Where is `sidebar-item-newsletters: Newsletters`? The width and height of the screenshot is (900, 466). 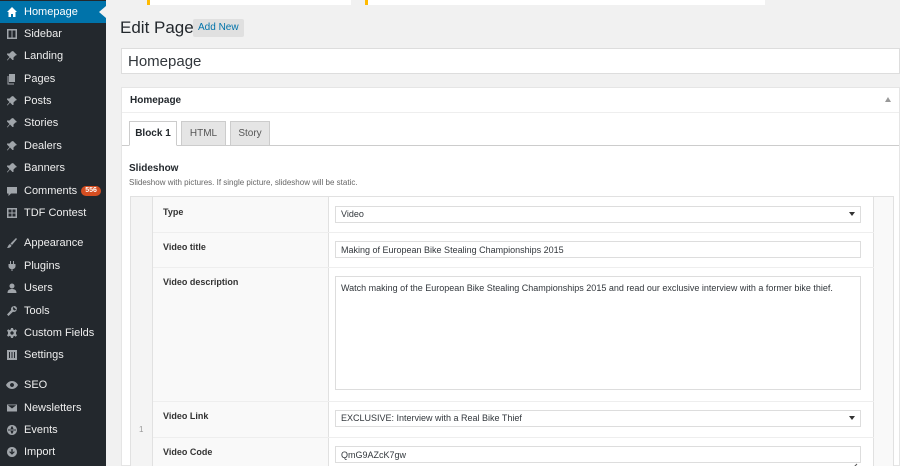
sidebar-item-newsletters: Newsletters is located at coordinates (53, 408).